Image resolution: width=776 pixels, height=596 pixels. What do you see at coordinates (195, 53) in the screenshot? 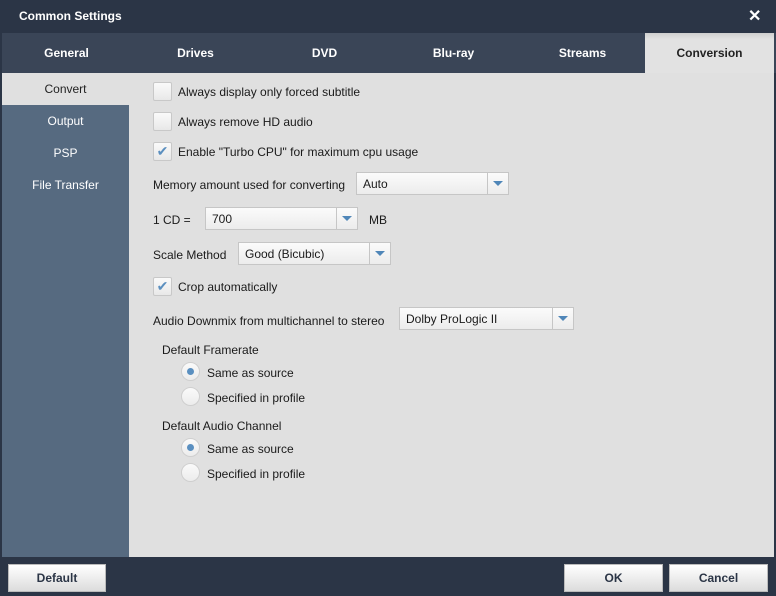
I see `tab-drives: Drives` at bounding box center [195, 53].